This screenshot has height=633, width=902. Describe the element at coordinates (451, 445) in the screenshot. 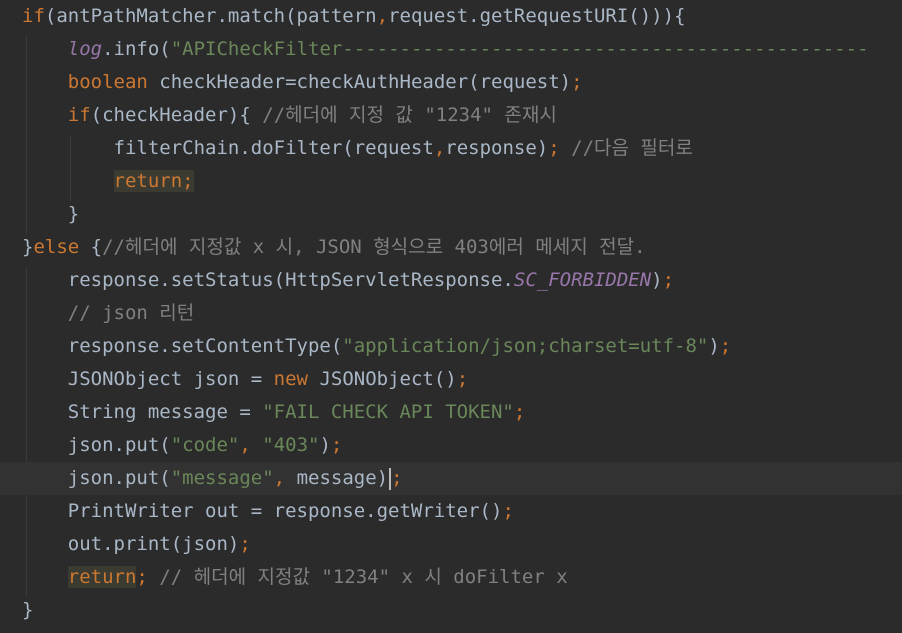

I see `code-line: json.put("code", "403");` at that location.